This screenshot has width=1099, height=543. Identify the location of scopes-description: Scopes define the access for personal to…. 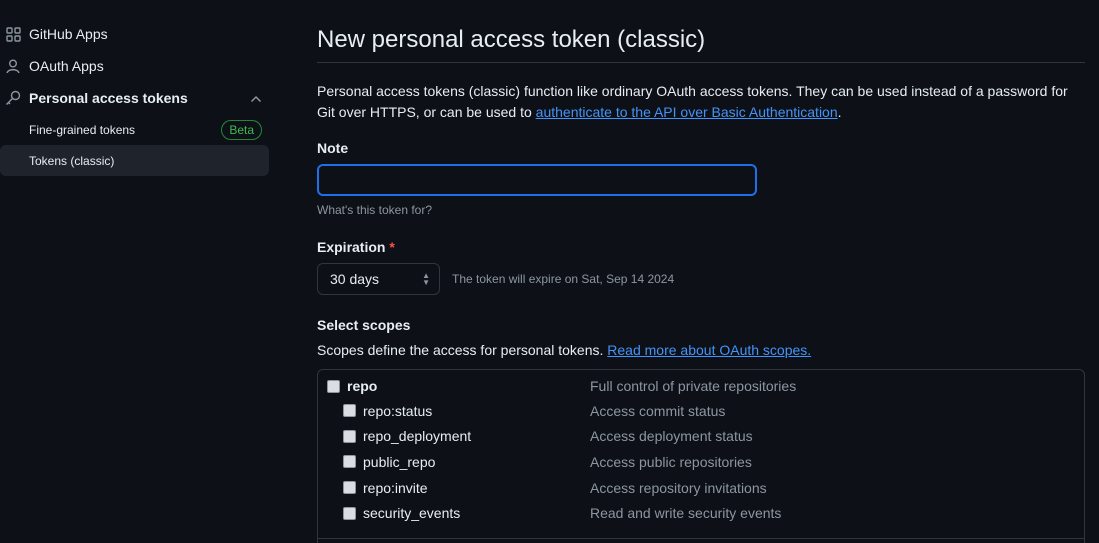
(701, 350).